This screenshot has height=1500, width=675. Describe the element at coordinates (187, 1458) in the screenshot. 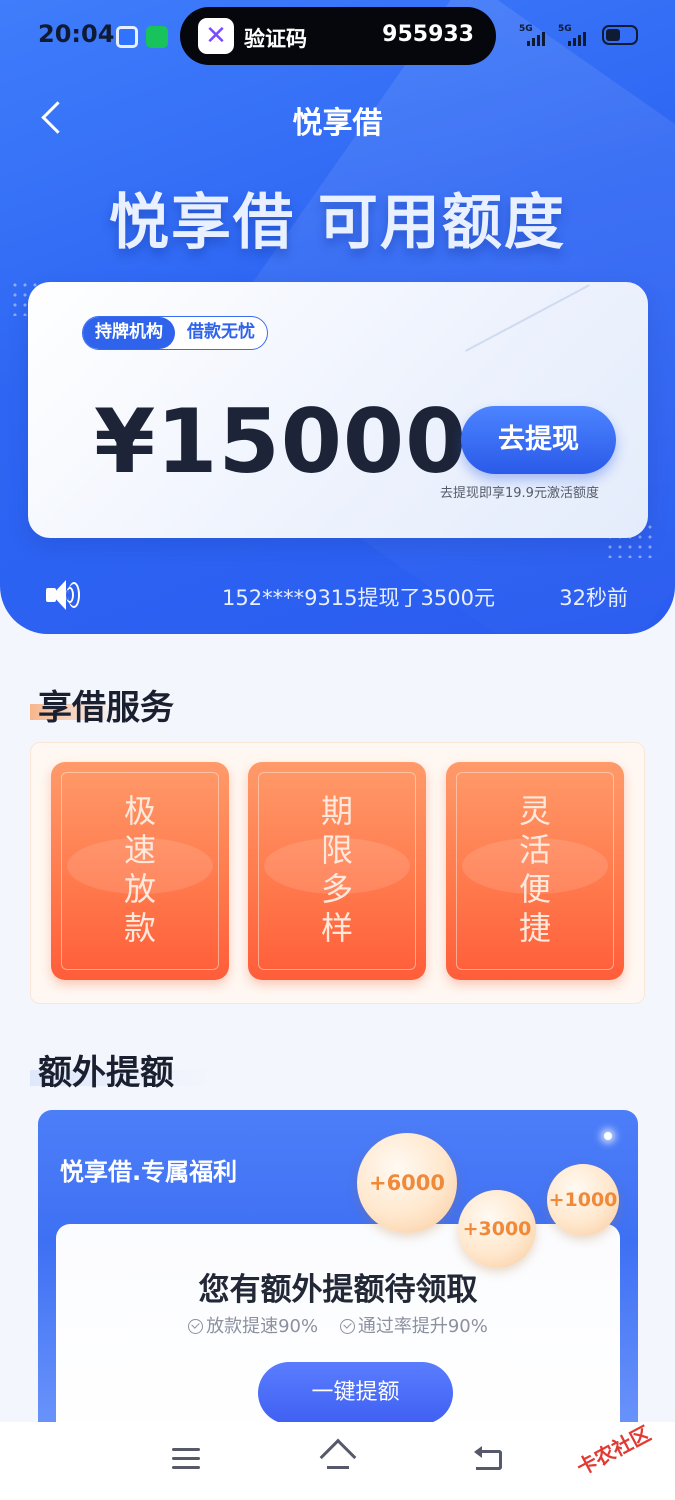

I see `recent-apps-icon` at that location.